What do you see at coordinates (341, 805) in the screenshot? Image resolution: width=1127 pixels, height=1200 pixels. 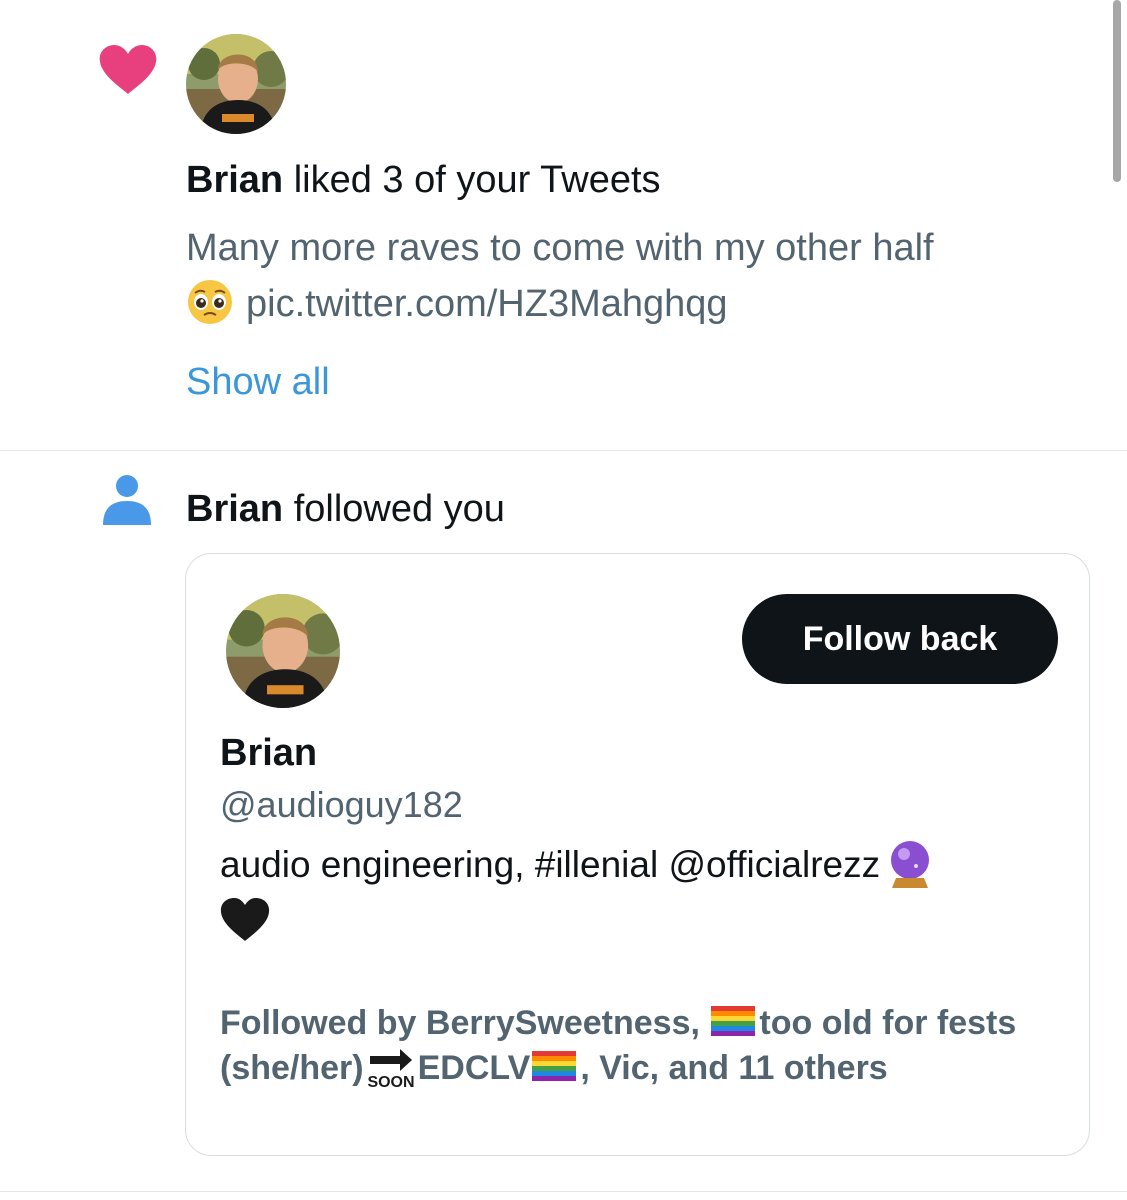 I see `card-handle: @audioguy182` at bounding box center [341, 805].